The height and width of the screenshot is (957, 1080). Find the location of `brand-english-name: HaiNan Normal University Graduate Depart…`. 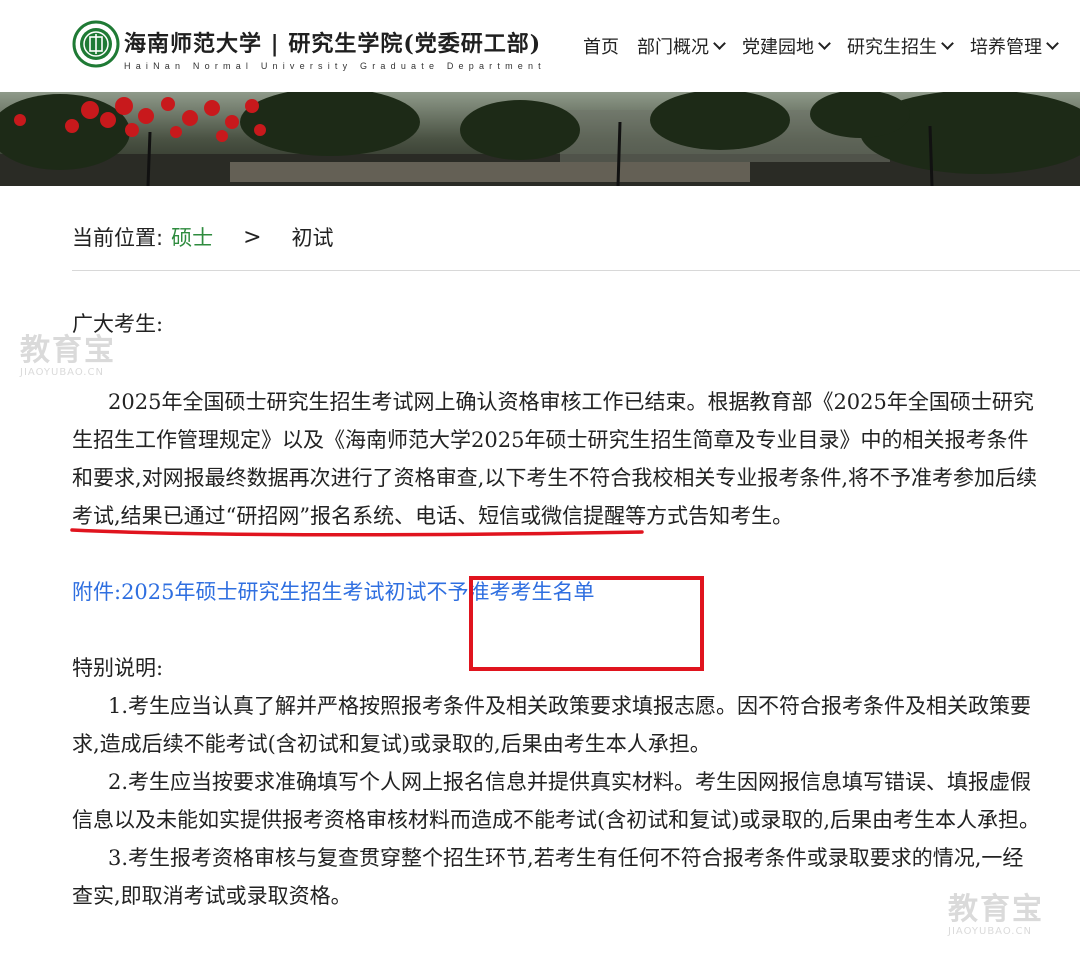

brand-english-name: HaiNan Normal University Graduate Depart… is located at coordinates (335, 66).